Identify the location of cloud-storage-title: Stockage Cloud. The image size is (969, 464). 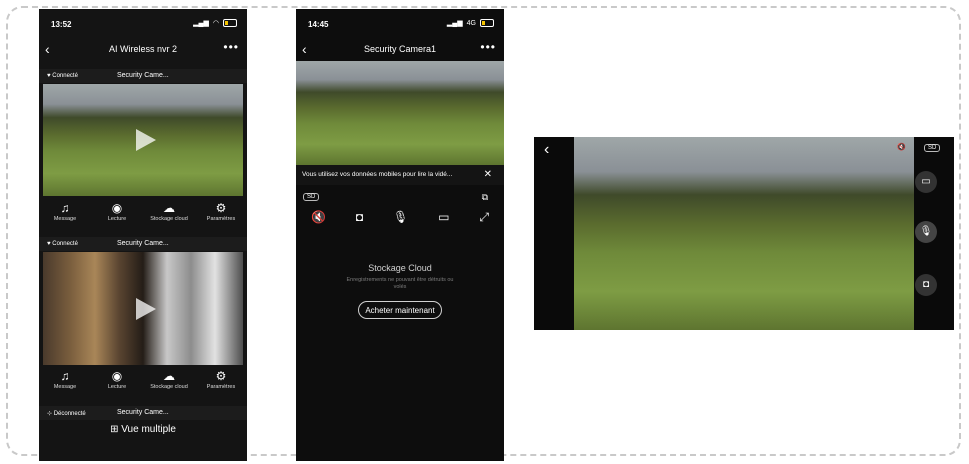
(400, 268).